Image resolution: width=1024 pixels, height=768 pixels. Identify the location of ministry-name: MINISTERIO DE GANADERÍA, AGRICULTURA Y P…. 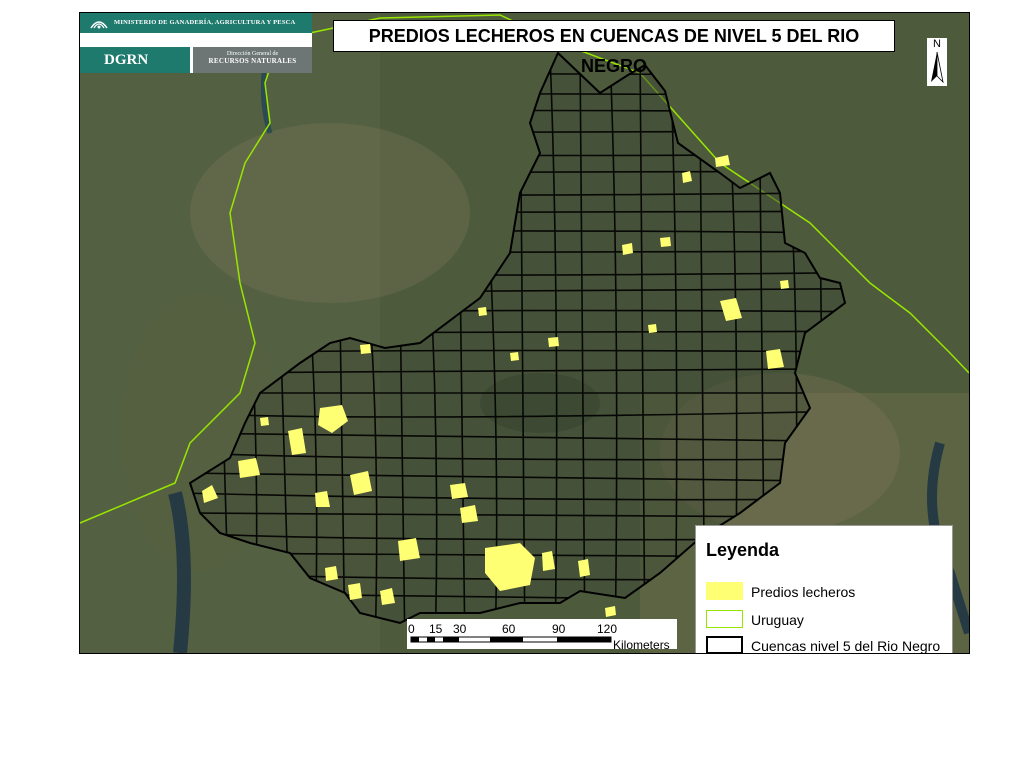
(205, 22).